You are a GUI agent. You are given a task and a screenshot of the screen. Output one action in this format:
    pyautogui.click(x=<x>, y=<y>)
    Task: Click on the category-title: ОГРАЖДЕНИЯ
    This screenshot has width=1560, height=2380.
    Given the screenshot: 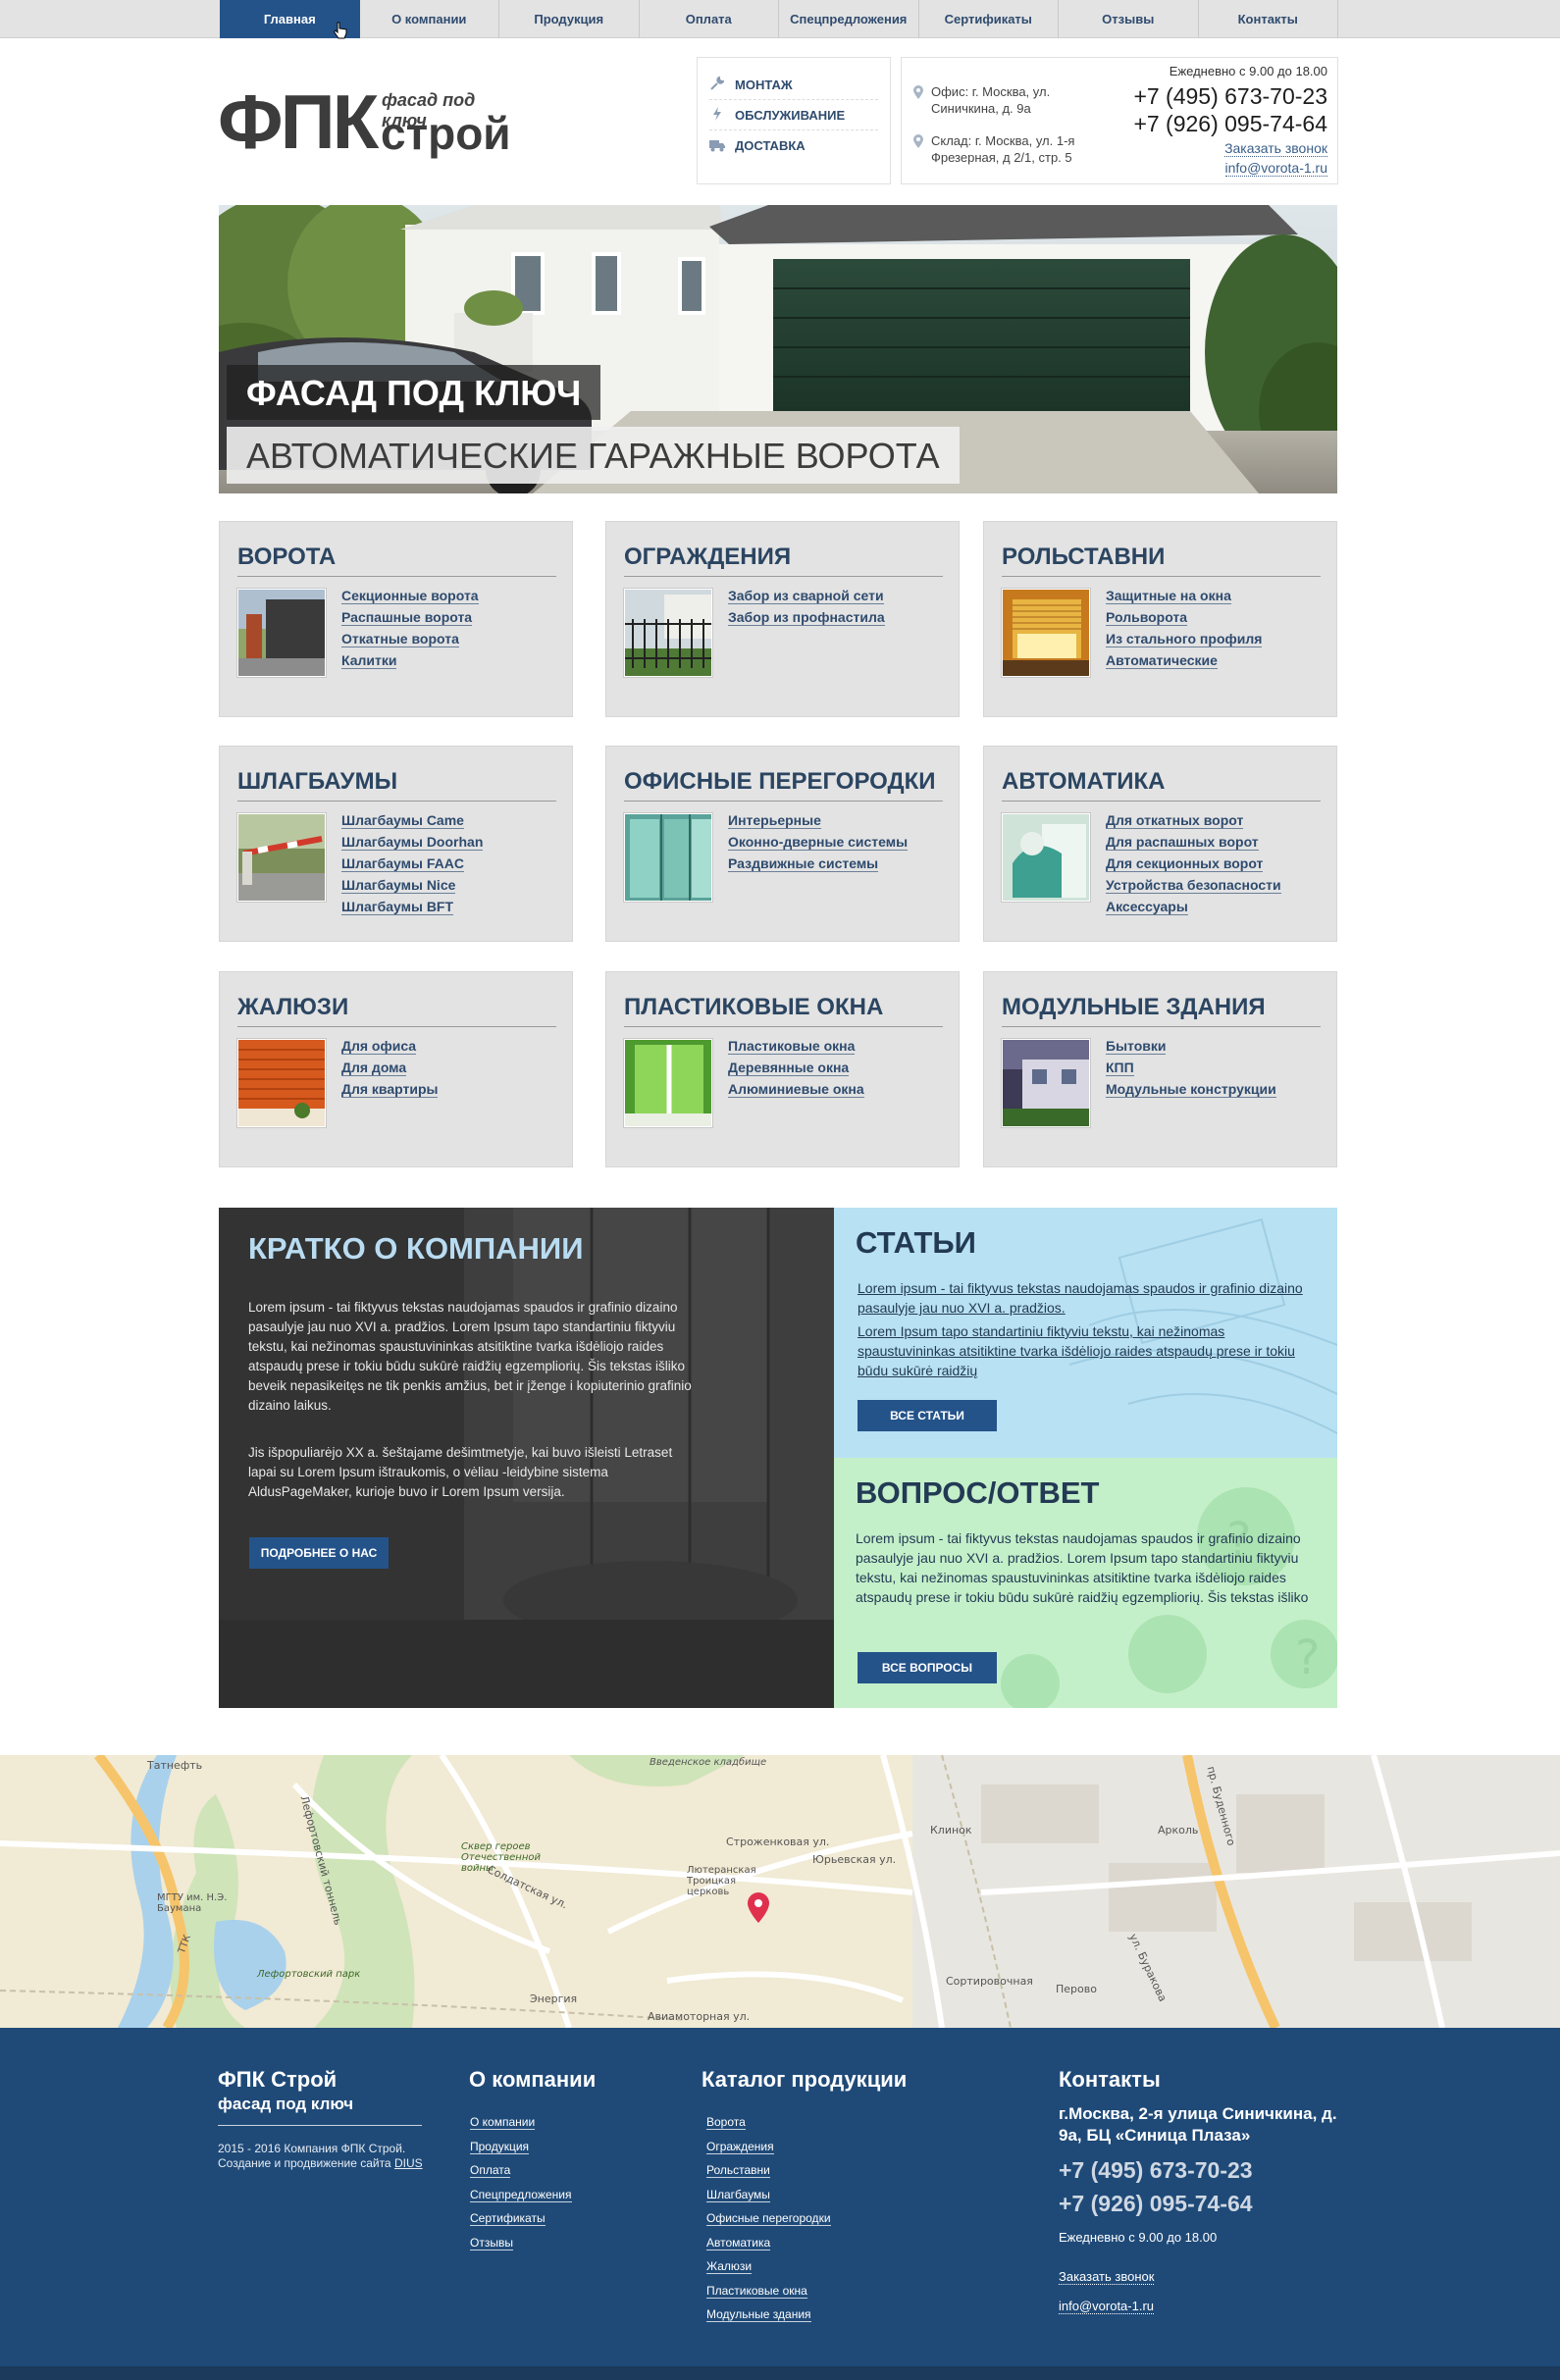 What is the action you would take?
    pyautogui.click(x=783, y=558)
    